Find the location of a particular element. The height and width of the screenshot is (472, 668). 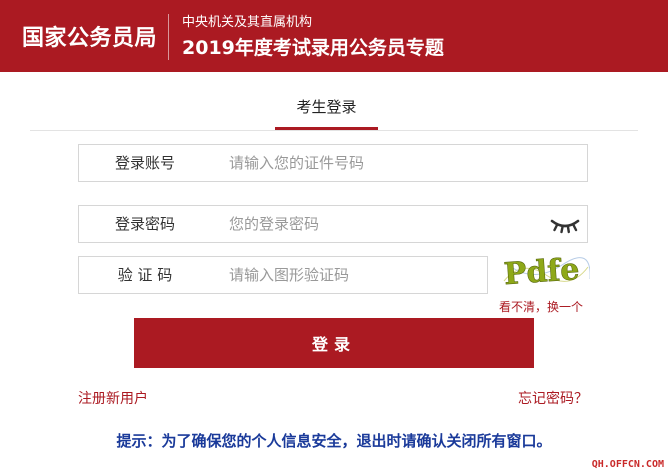

account-input is located at coordinates (379, 163).